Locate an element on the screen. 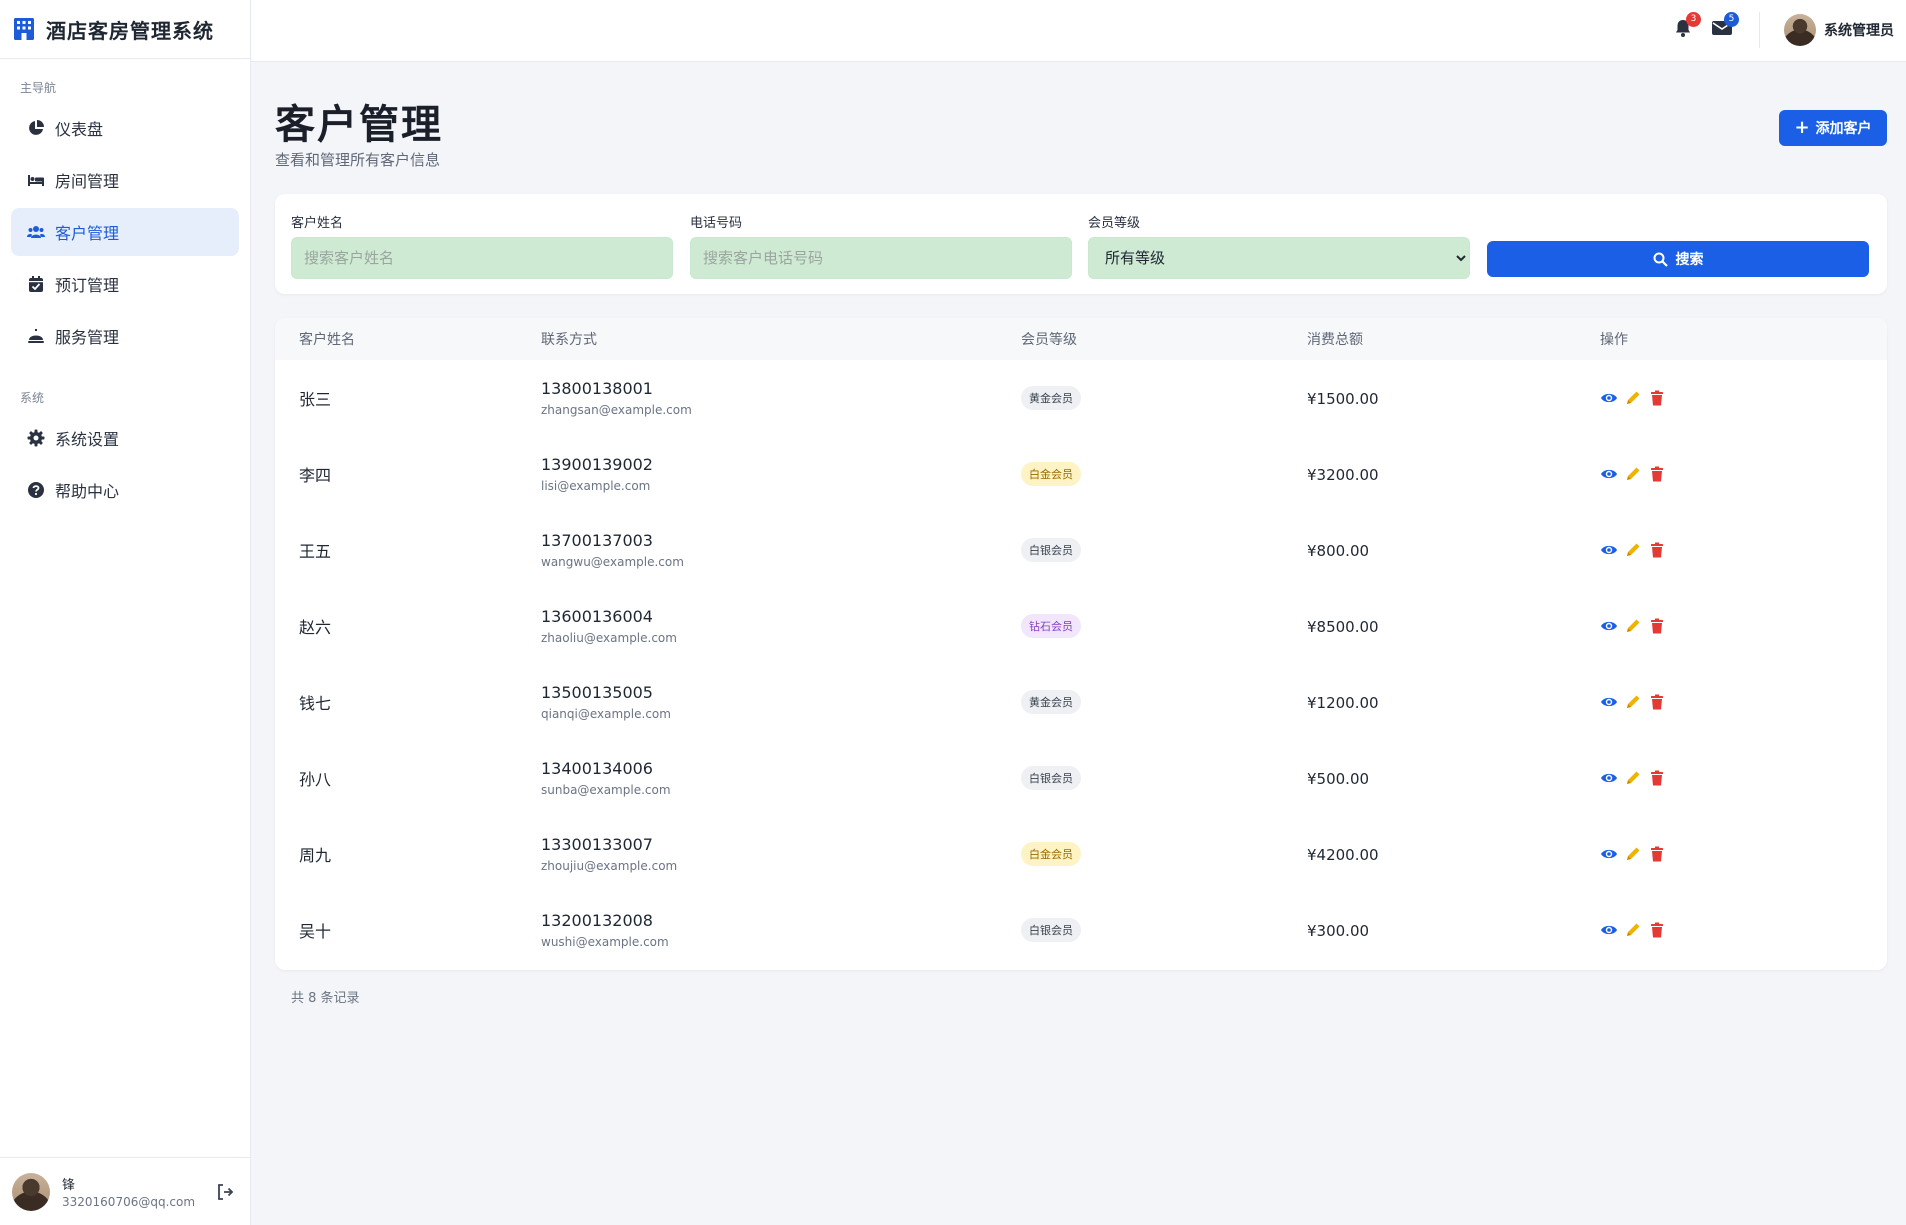 The height and width of the screenshot is (1225, 1906). name-filter-label: 客户姓名 is located at coordinates (317, 223).